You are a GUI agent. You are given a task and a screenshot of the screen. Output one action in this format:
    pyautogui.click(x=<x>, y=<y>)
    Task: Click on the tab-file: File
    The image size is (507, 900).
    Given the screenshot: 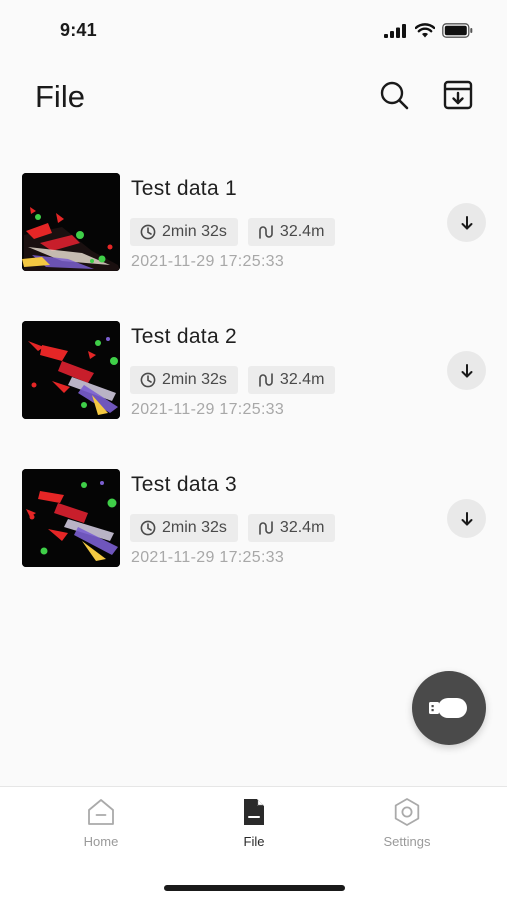 What is the action you would take?
    pyautogui.click(x=254, y=828)
    